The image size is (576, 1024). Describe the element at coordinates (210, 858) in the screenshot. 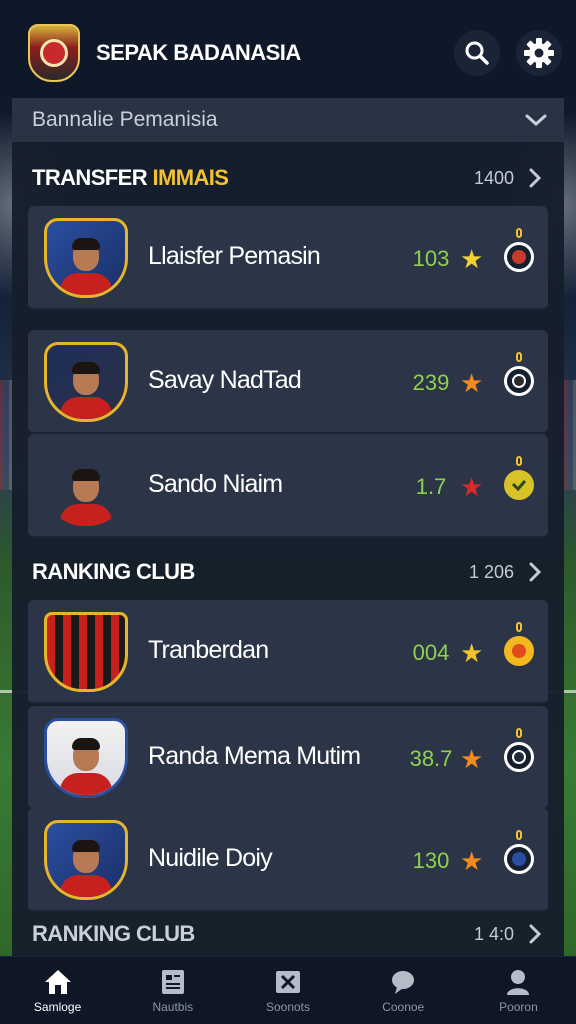

I see `player-name: Nuidile Doiy` at that location.